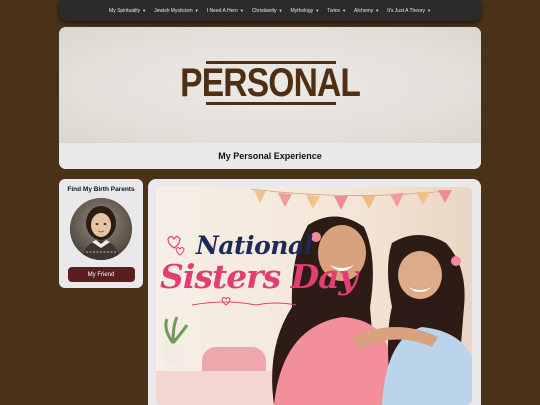 This screenshot has width=540, height=405. I want to click on nav-item-its-just-a-theory: It's Just A Theory ▼, so click(409, 11).